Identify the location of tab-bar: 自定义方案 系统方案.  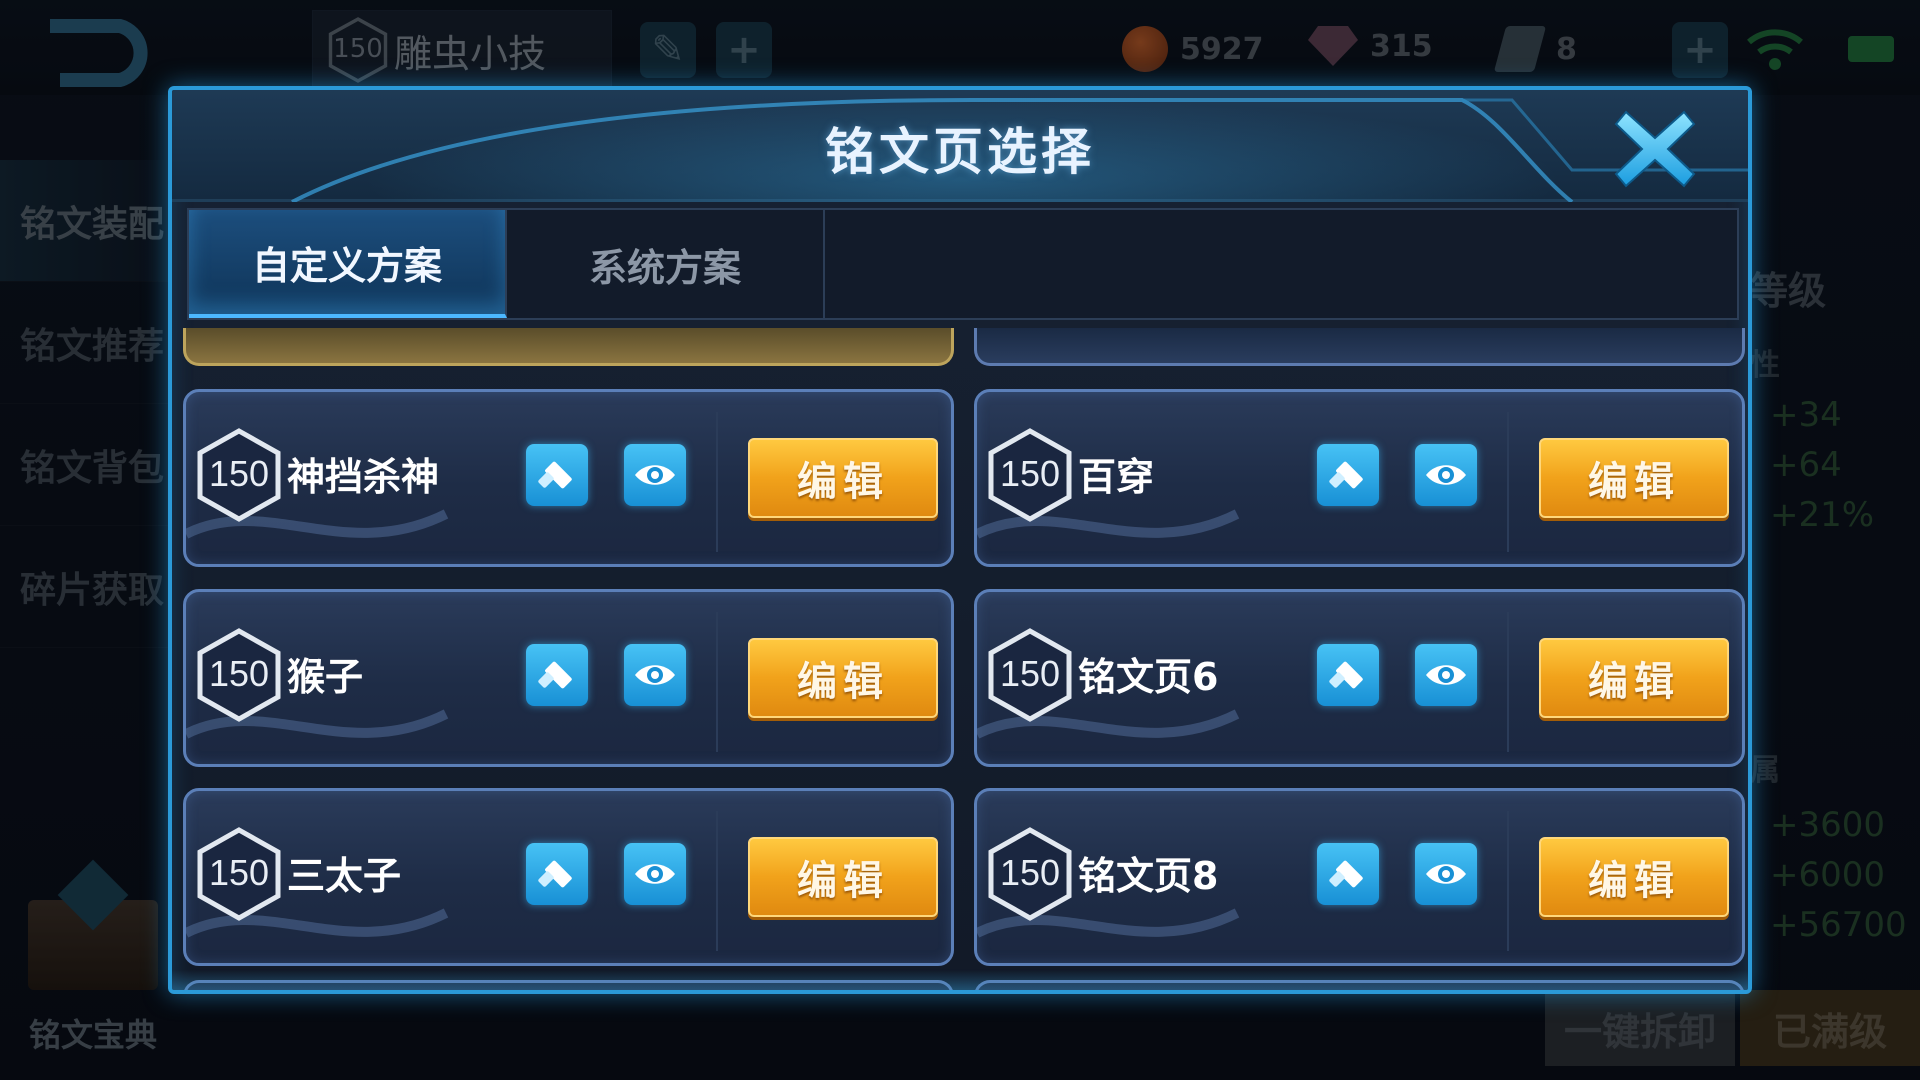
(963, 264).